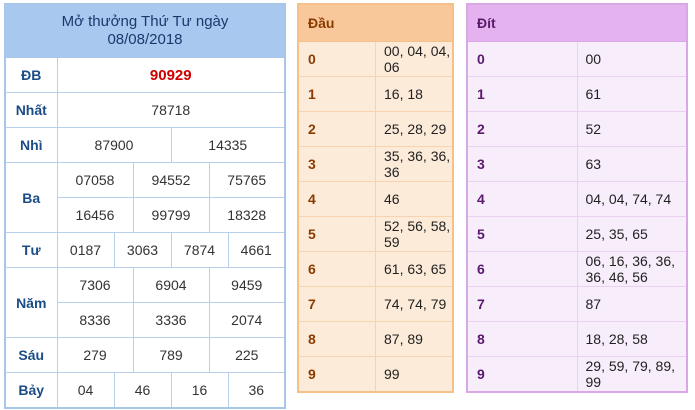 The height and width of the screenshot is (410, 695). I want to click on head-digit-row: 3 35, 36, 36, 36, so click(375, 164).